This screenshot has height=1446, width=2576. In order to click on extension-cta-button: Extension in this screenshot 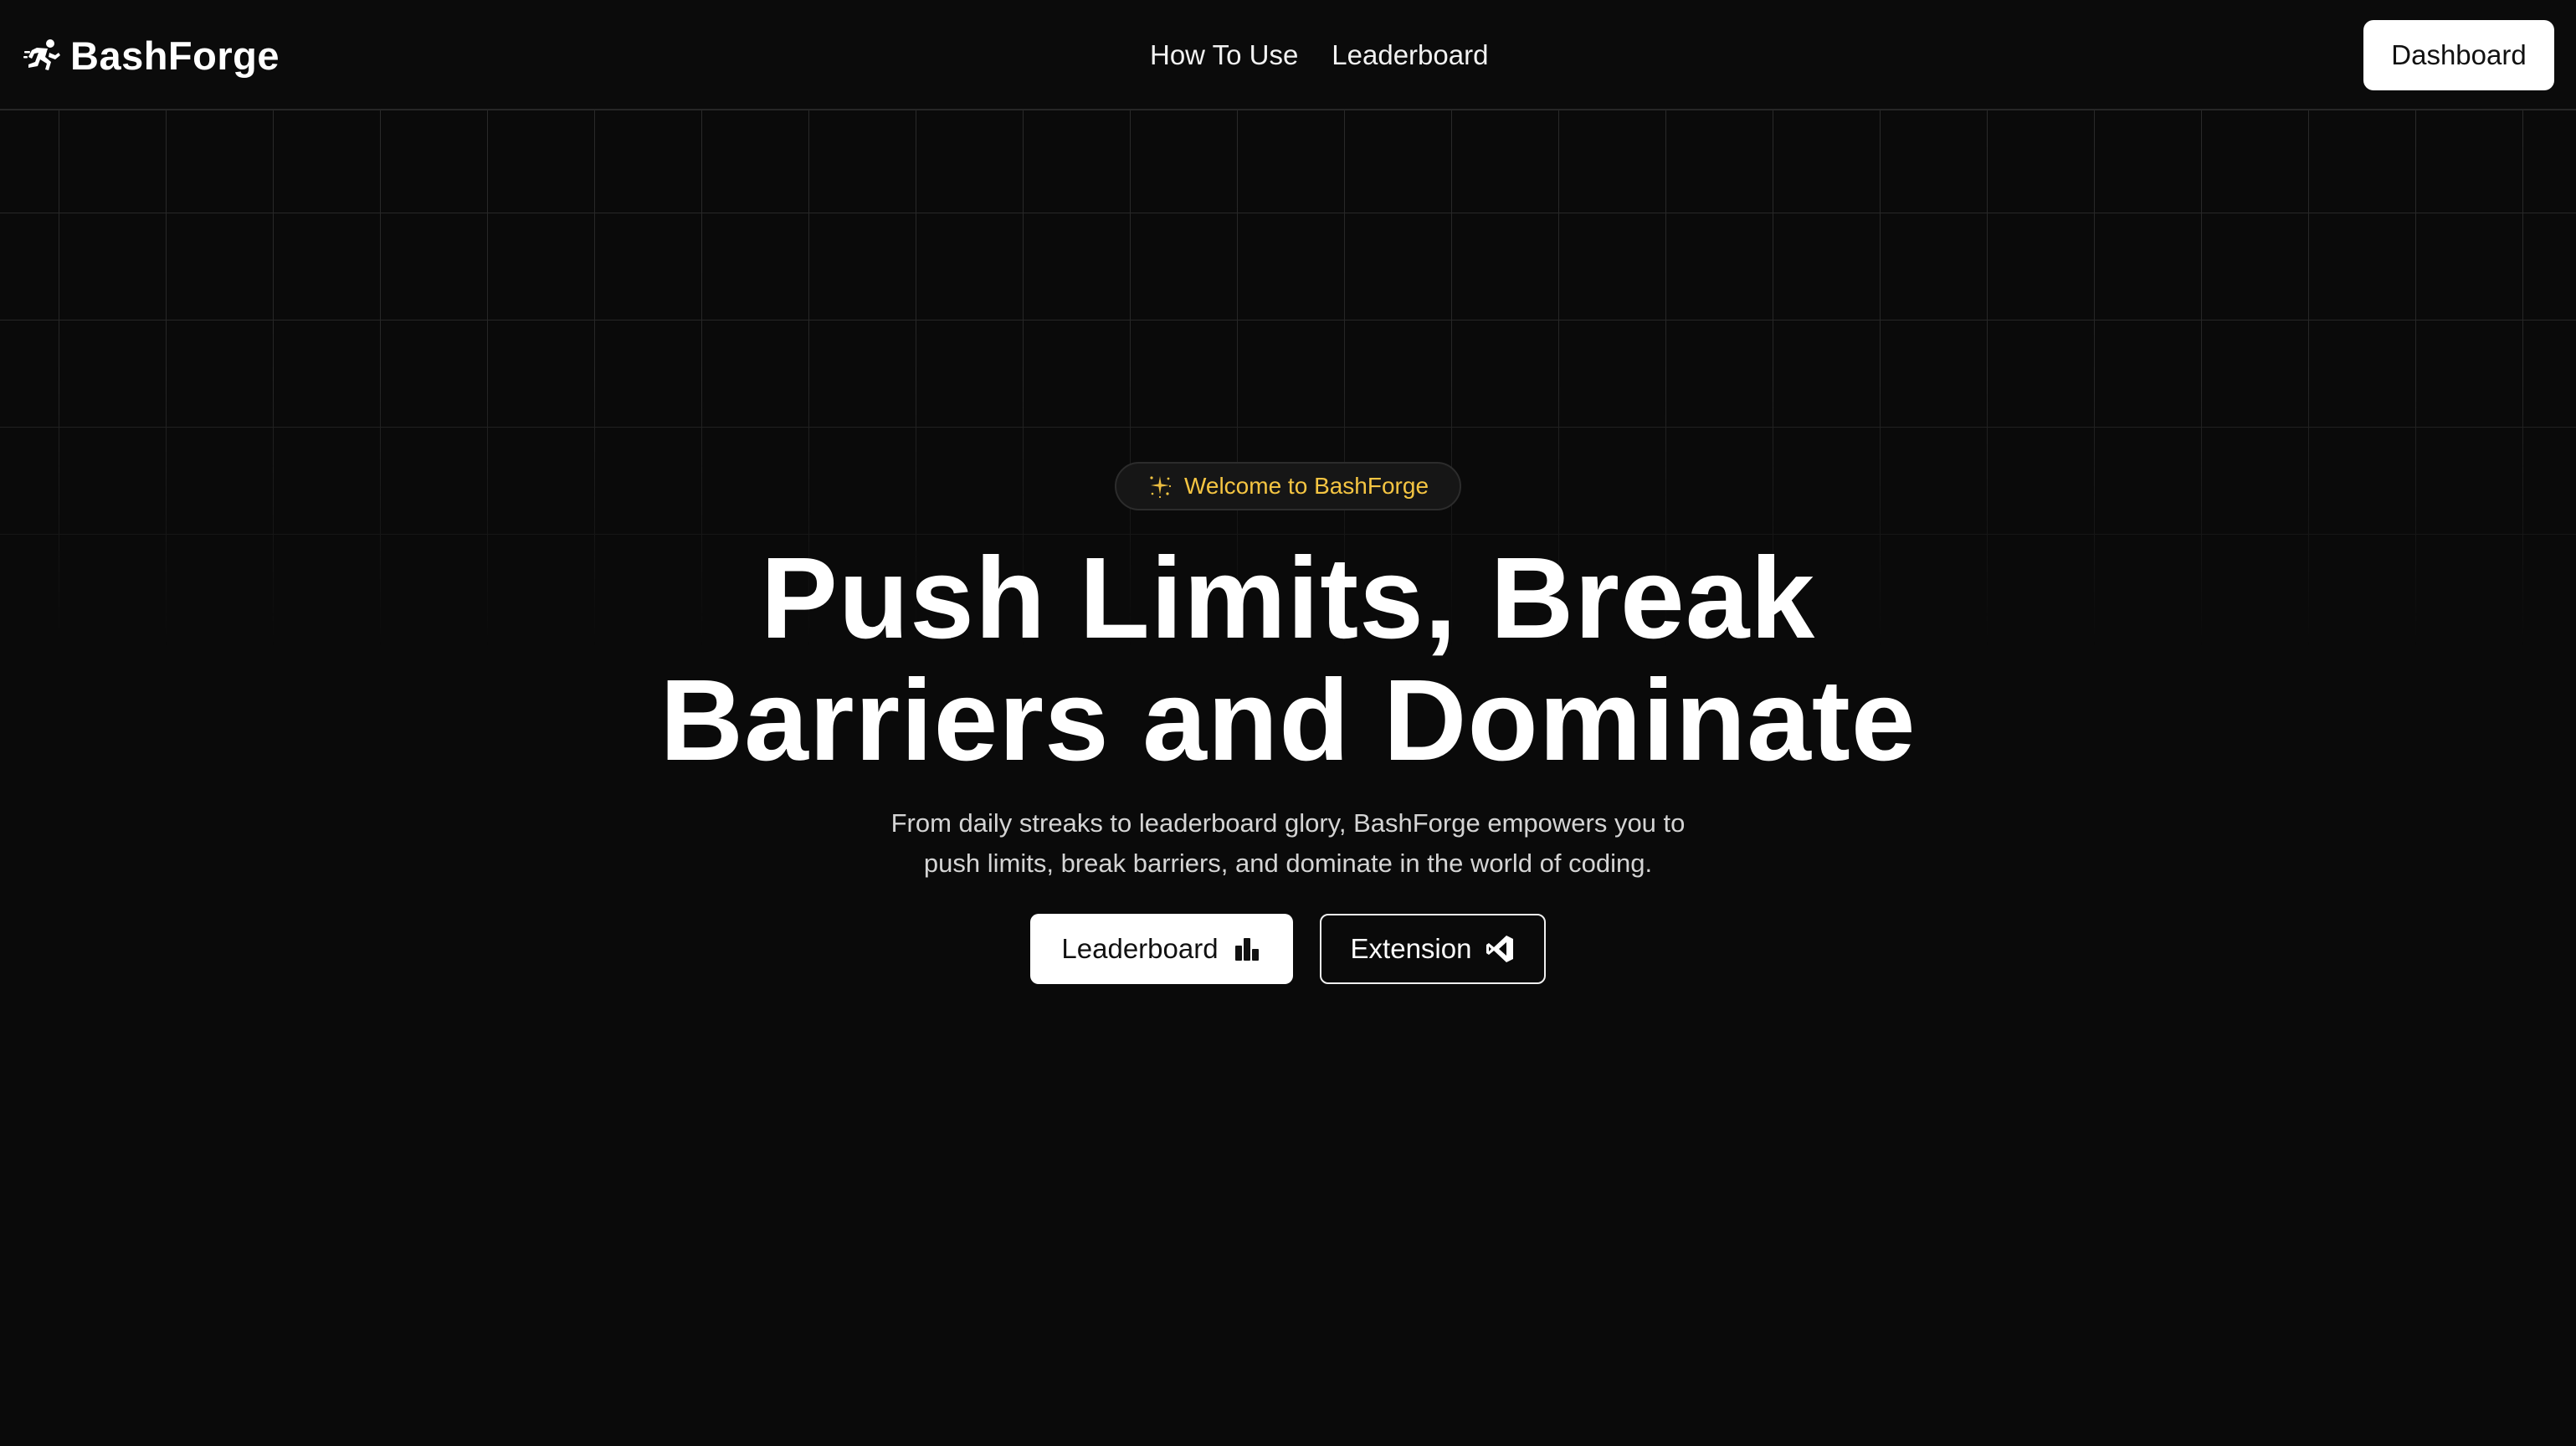, I will do `click(1433, 949)`.